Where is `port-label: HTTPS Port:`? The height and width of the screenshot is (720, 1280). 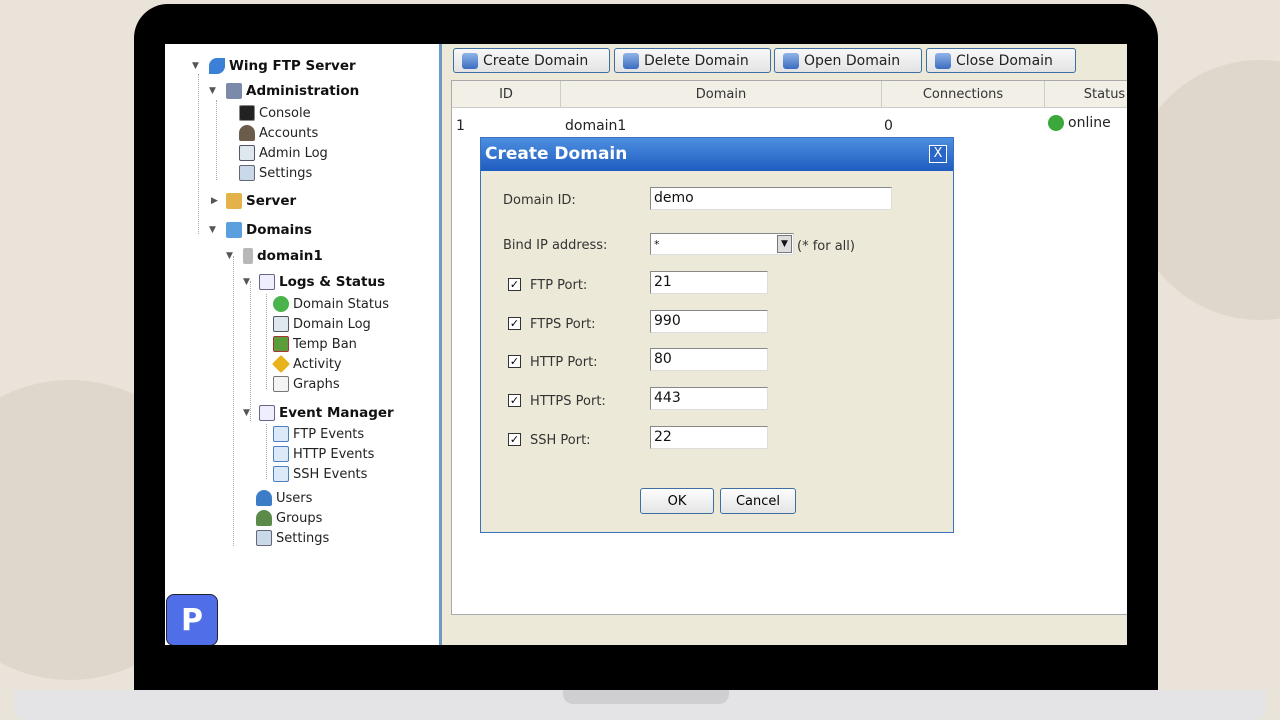
port-label: HTTPS Port: is located at coordinates (568, 402).